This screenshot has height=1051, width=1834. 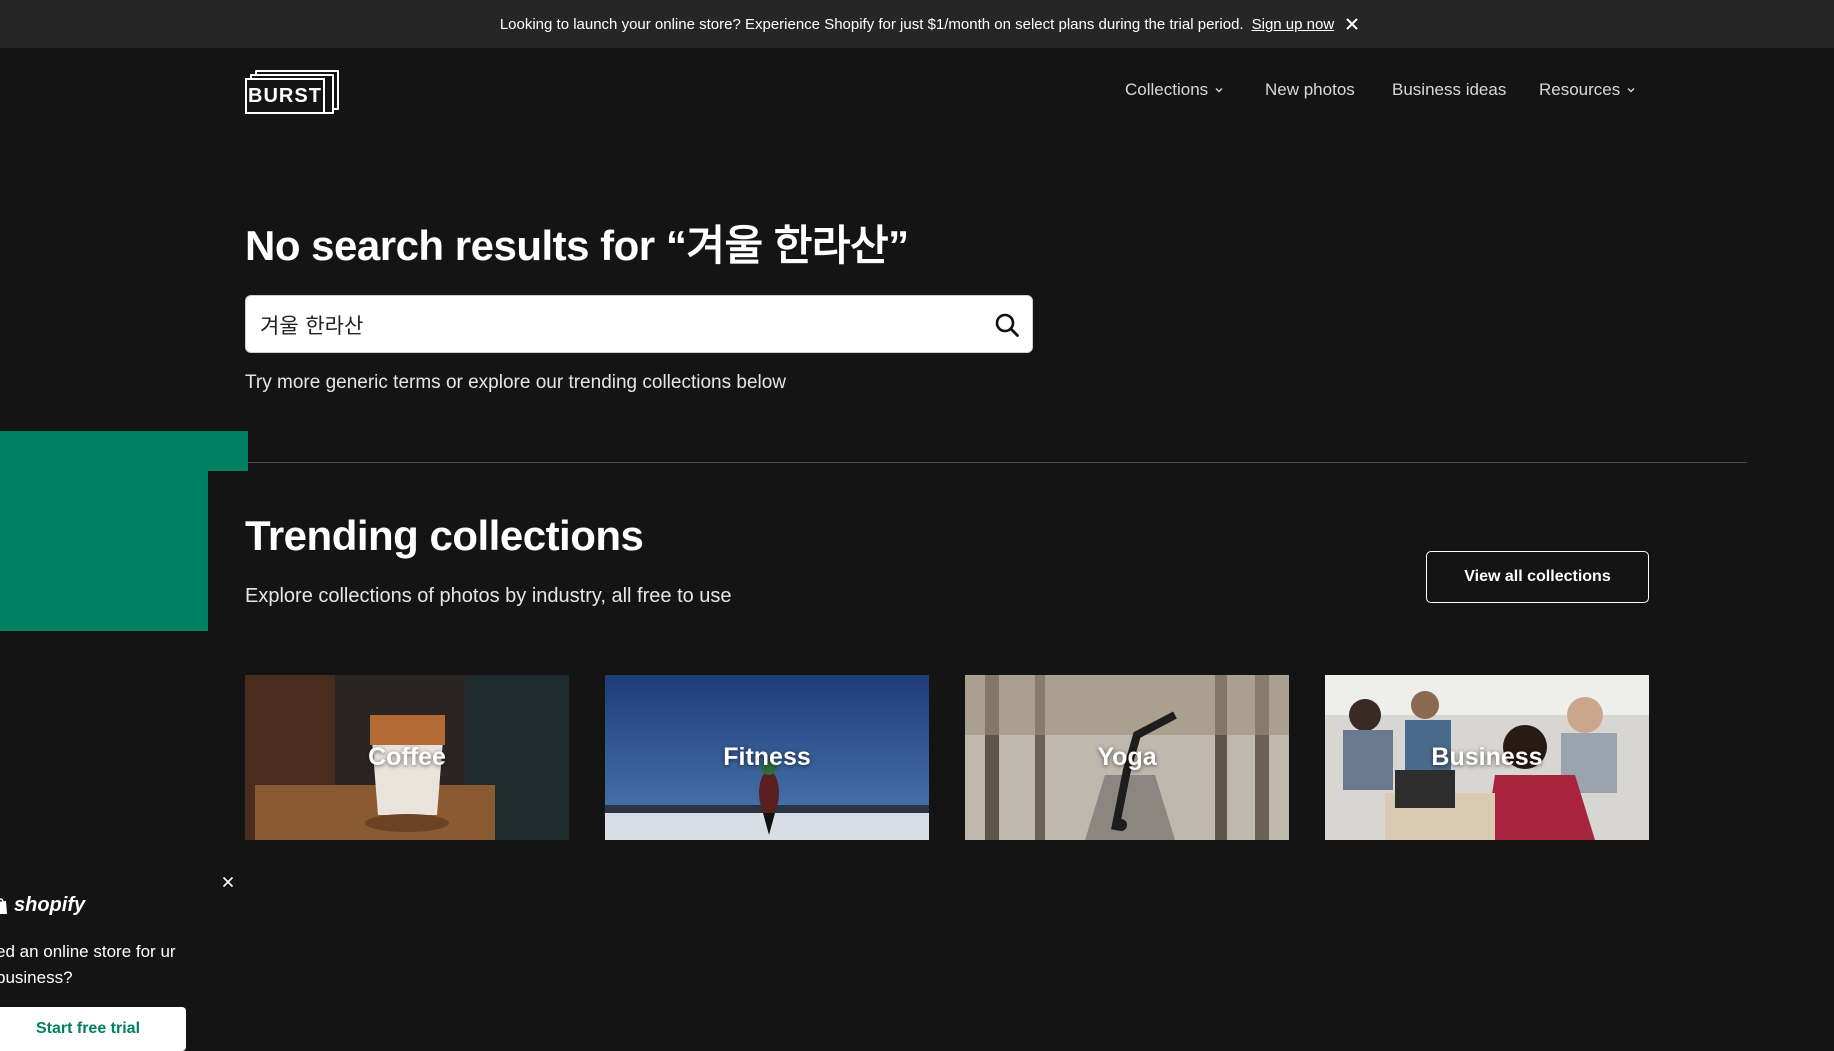 I want to click on collection-card-business: Business, so click(x=1487, y=757).